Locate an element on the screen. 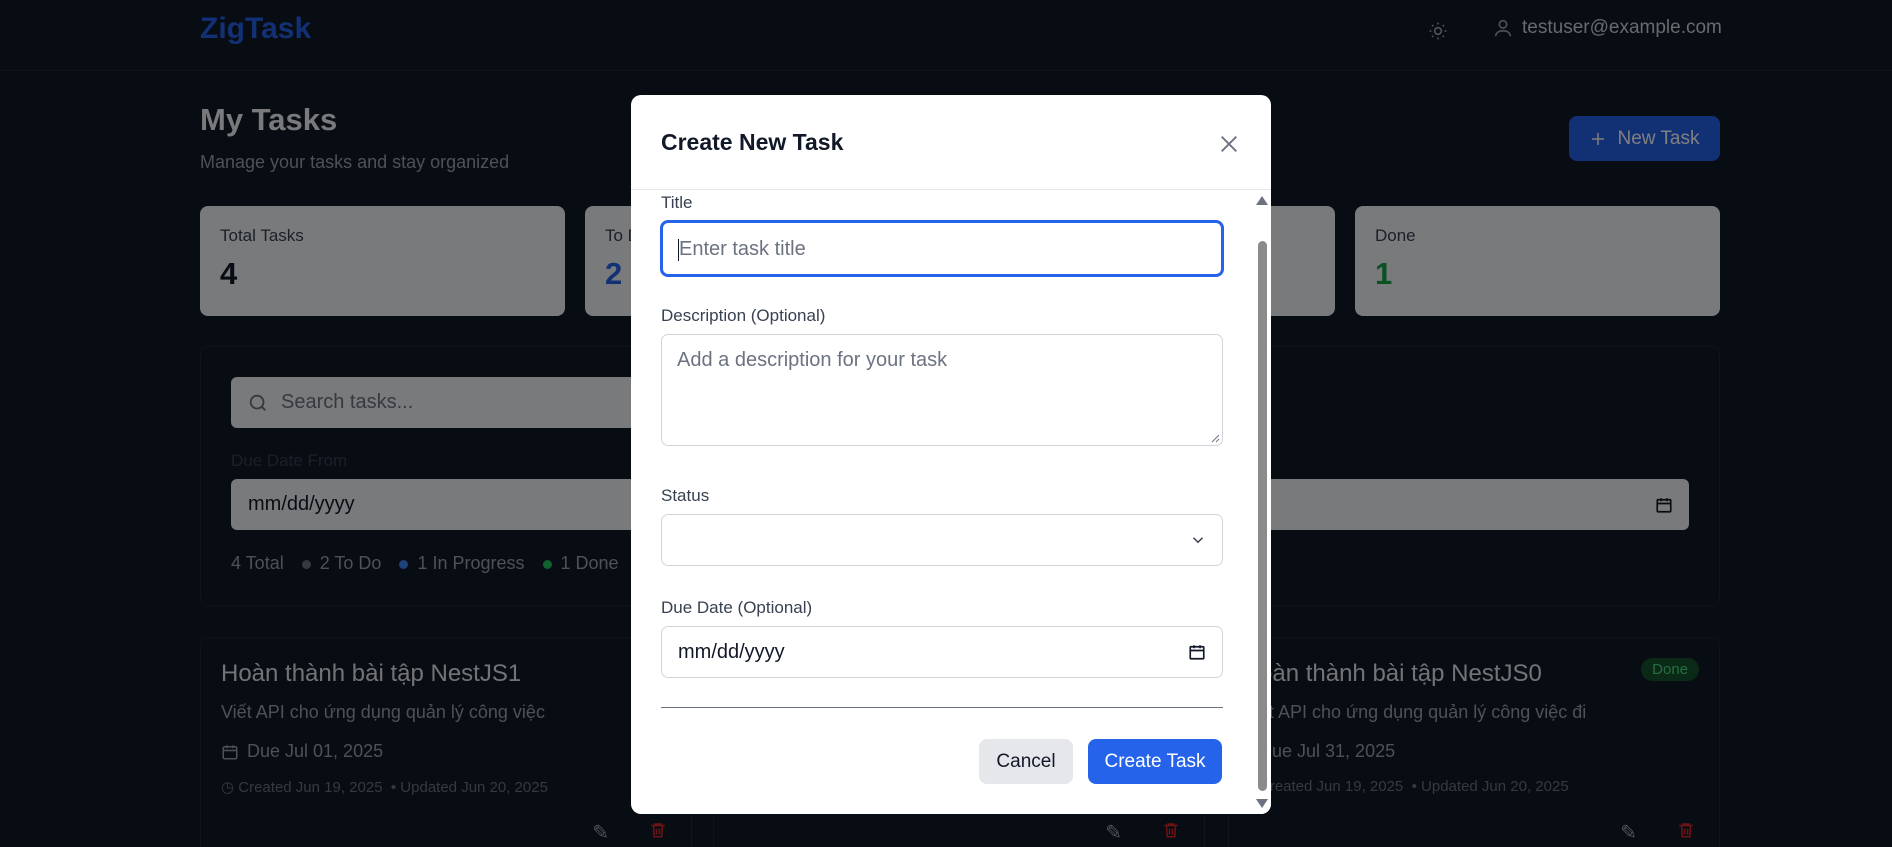 This screenshot has height=847, width=1892. status-select is located at coordinates (942, 540).